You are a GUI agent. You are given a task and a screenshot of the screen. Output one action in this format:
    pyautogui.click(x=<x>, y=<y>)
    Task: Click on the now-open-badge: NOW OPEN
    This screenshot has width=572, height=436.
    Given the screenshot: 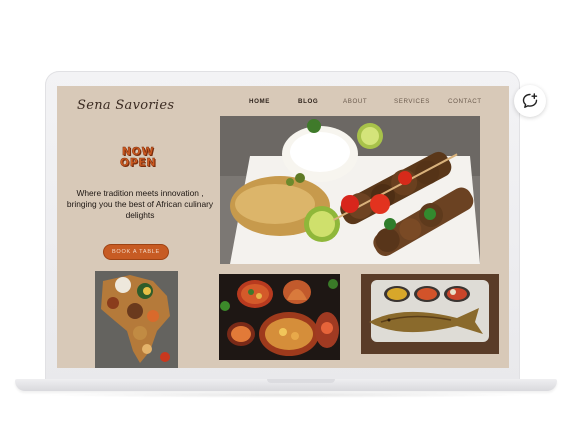 What is the action you would take?
    pyautogui.click(x=138, y=157)
    